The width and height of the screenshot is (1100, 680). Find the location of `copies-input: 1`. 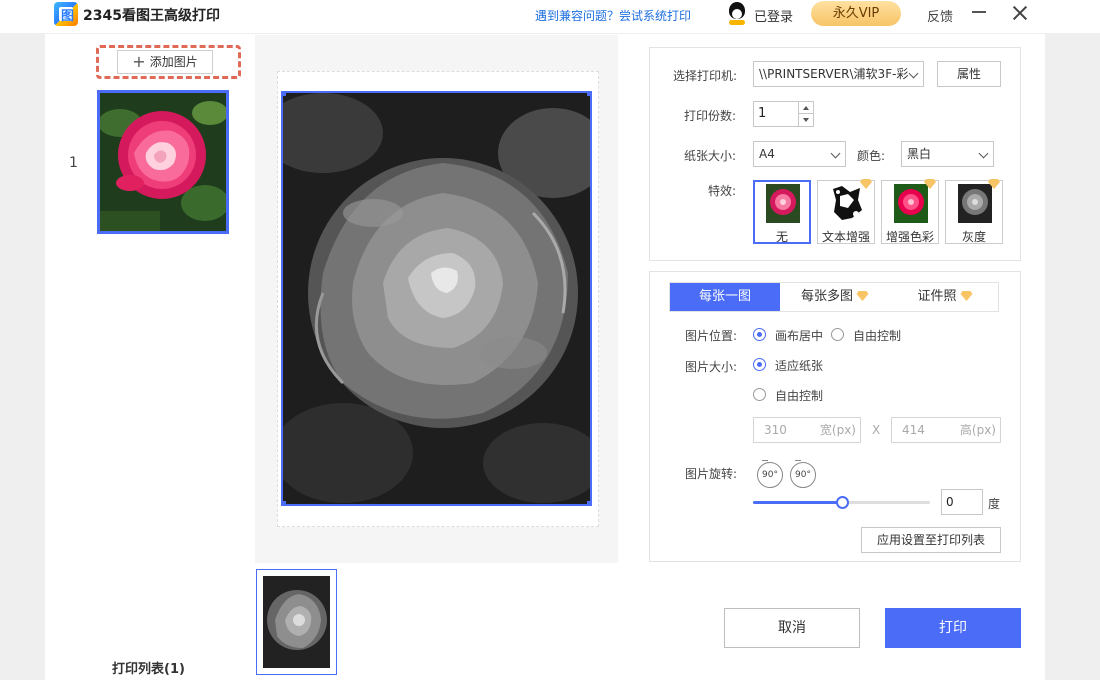

copies-input: 1 is located at coordinates (776, 114).